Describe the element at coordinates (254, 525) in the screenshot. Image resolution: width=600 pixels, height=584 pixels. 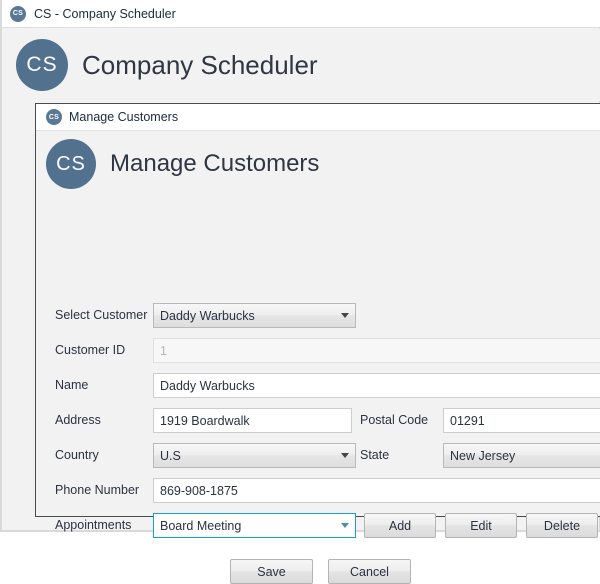
I see `appointments-dropdown: Board Meeting` at that location.